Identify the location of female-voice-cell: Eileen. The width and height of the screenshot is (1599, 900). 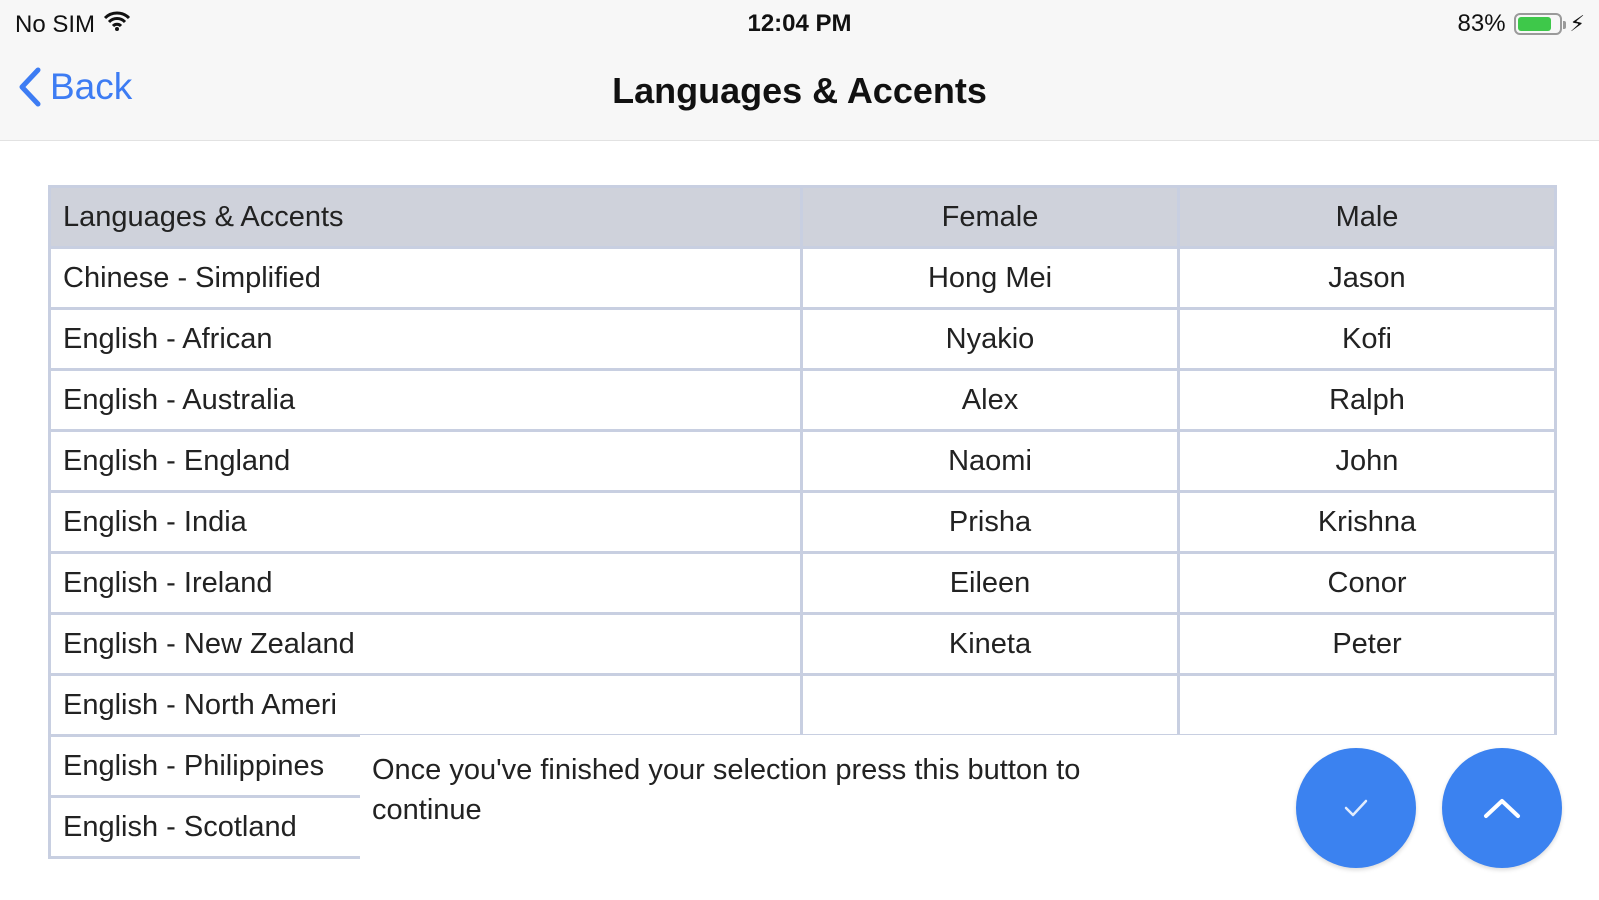
(990, 583).